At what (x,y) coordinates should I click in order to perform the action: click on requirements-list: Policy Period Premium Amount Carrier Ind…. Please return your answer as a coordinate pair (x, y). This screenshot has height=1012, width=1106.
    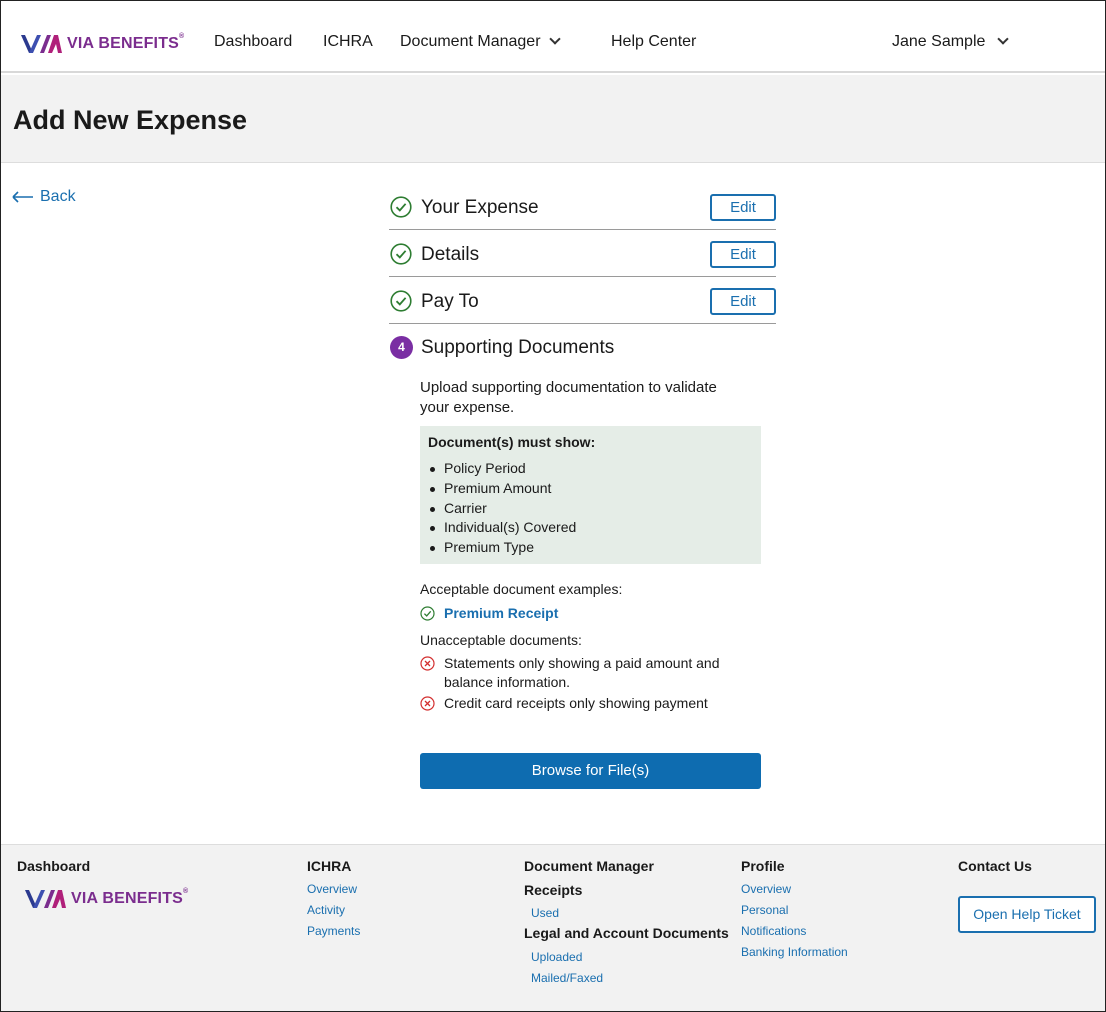
    Looking at the image, I should click on (502, 508).